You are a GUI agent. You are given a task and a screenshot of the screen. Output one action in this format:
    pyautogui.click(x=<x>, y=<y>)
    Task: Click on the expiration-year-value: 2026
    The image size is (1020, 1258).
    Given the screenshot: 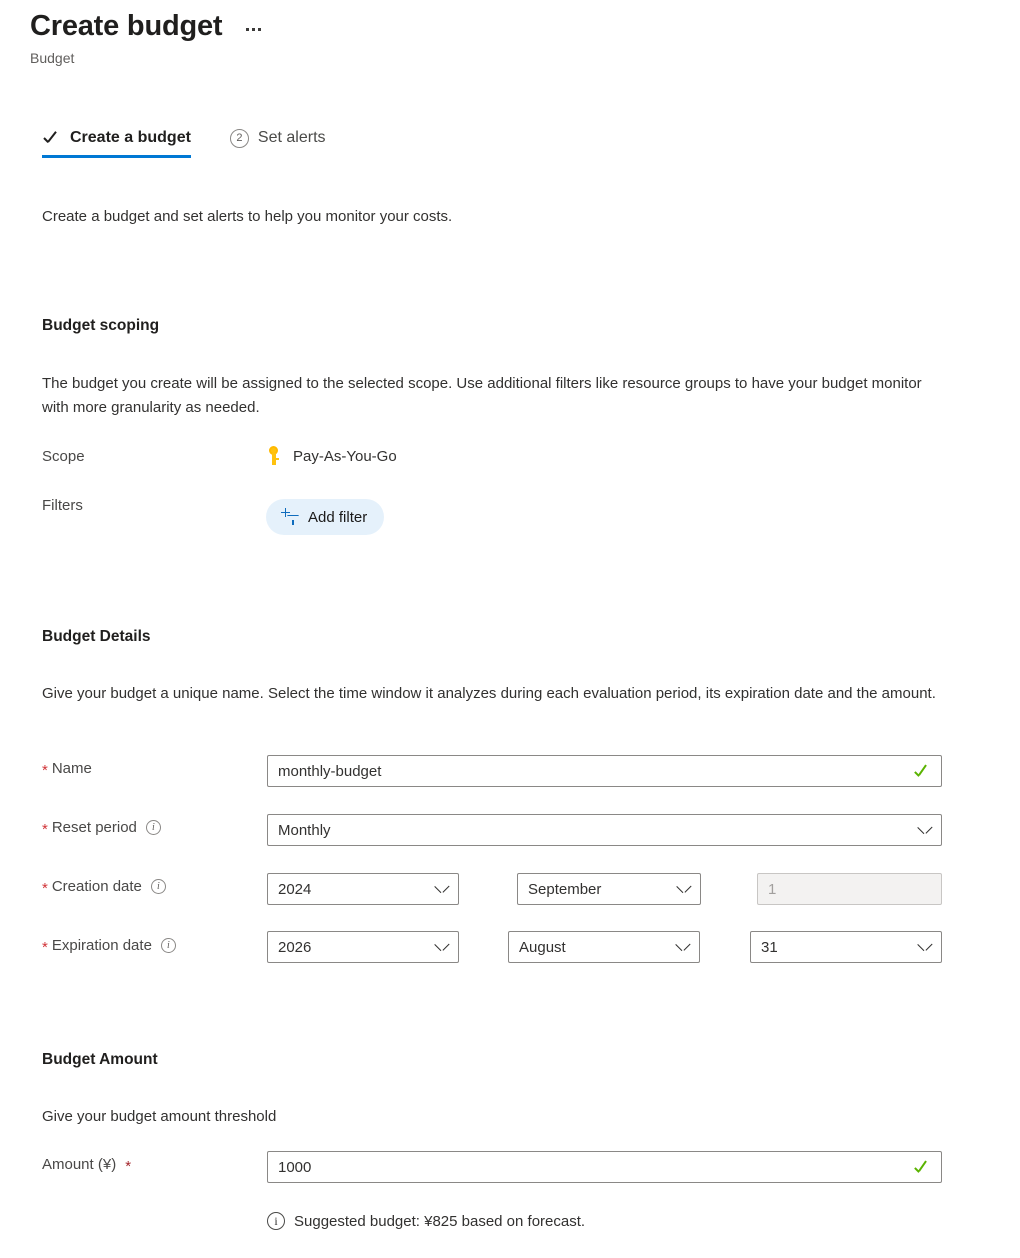 What is the action you would take?
    pyautogui.click(x=295, y=947)
    